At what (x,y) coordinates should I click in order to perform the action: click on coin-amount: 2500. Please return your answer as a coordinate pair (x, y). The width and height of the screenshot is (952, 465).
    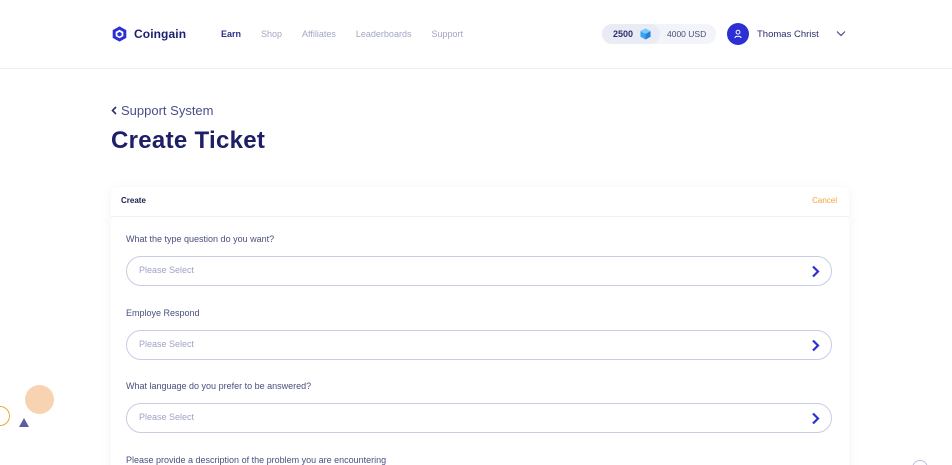
    Looking at the image, I should click on (623, 34).